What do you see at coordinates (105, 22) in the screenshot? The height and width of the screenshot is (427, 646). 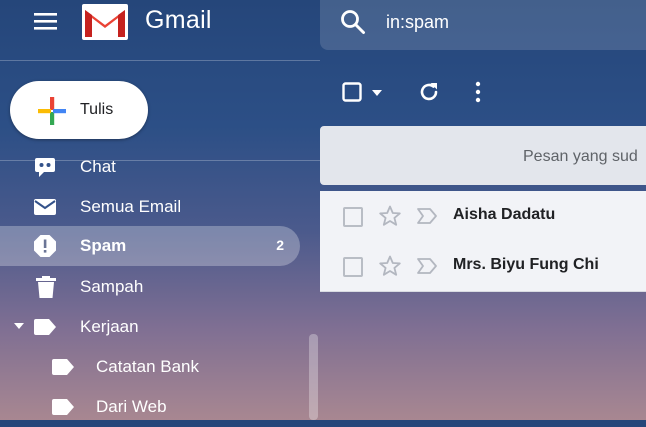 I see `gmail-logo-icon` at bounding box center [105, 22].